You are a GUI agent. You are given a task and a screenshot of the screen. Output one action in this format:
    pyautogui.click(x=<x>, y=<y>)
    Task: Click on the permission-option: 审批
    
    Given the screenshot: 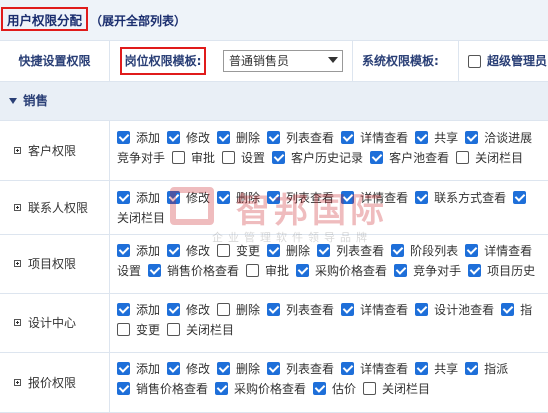 What is the action you would take?
    pyautogui.click(x=193, y=158)
    